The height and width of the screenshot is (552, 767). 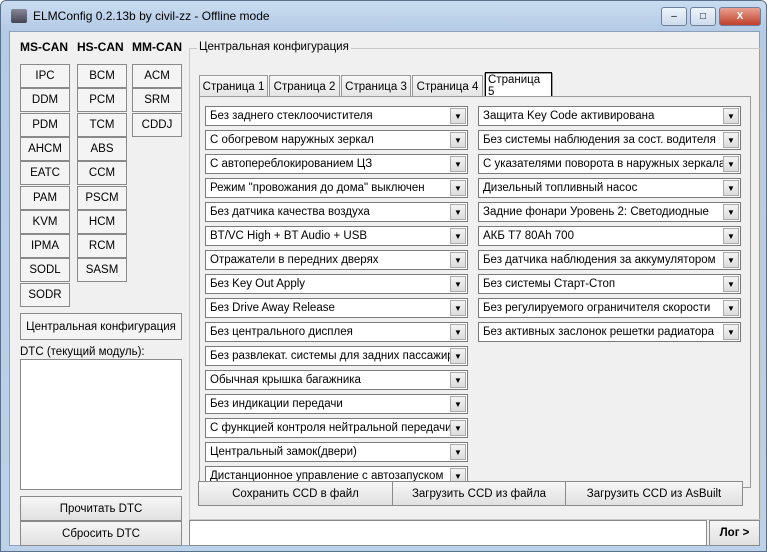 What do you see at coordinates (102, 124) in the screenshot?
I see `module-button-tcm: TCM` at bounding box center [102, 124].